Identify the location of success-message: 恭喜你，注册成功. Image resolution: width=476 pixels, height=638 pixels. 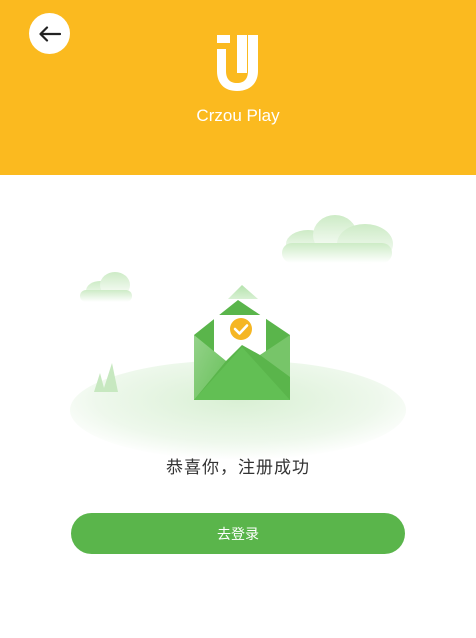
(238, 468).